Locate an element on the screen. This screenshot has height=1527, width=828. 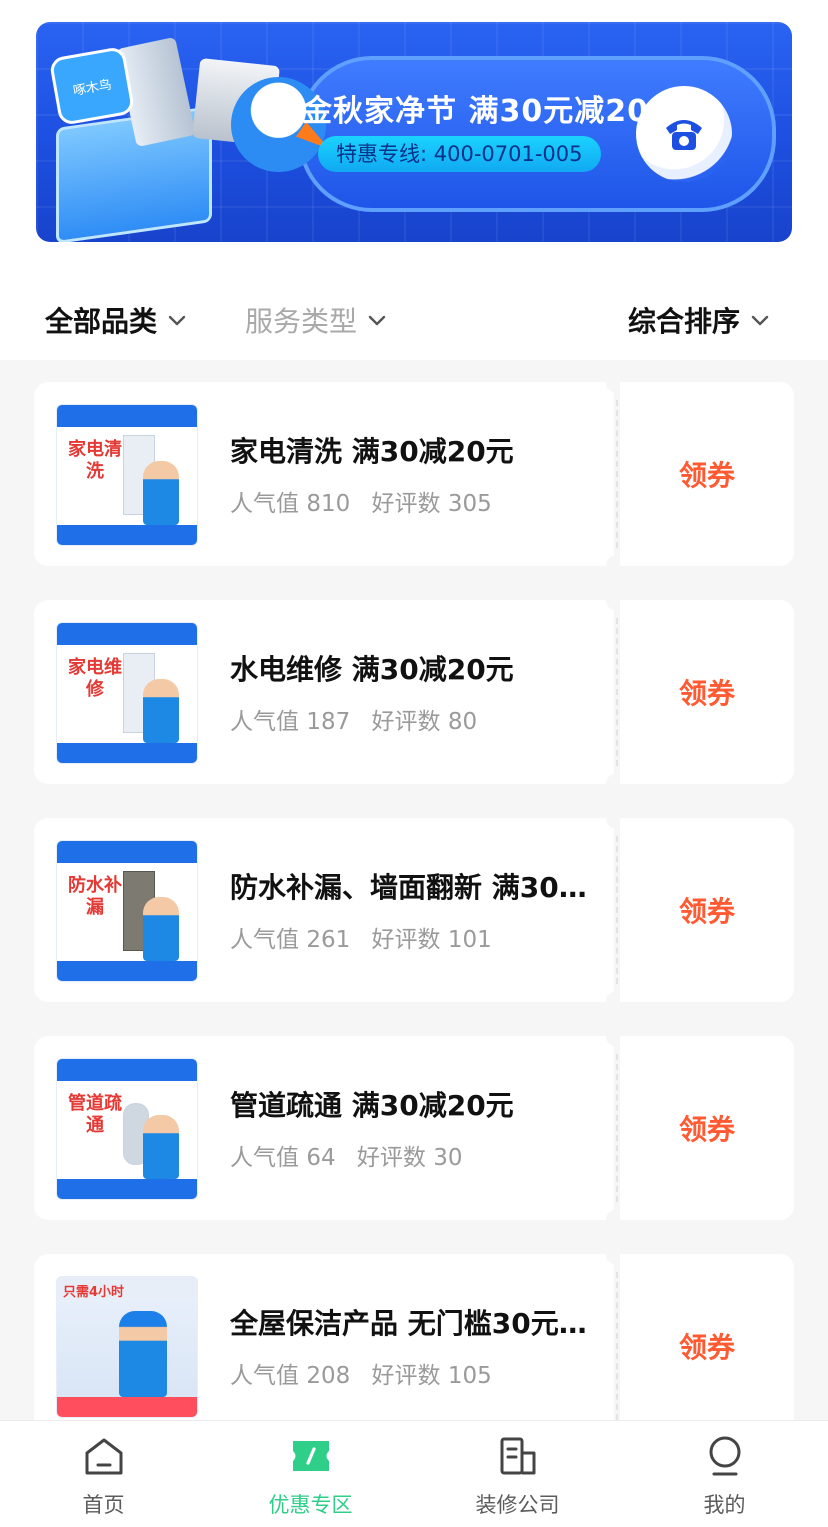
call-button is located at coordinates (684, 134).